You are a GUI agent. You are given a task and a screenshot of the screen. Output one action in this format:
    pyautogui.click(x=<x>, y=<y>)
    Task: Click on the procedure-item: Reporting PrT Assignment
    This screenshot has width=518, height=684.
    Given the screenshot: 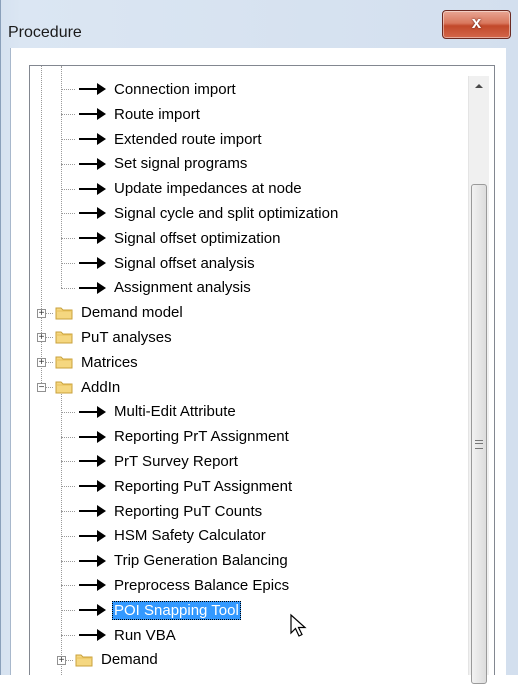 What is the action you would take?
    pyautogui.click(x=185, y=437)
    